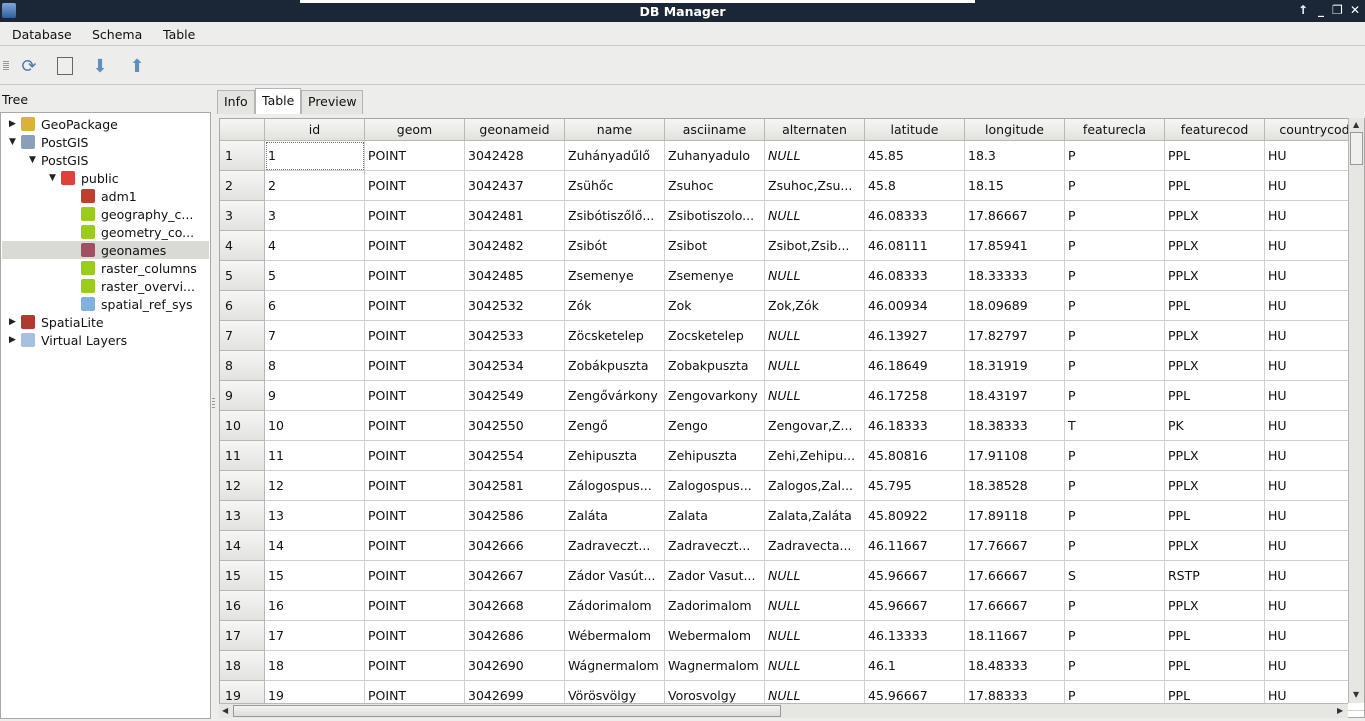 This screenshot has width=1365, height=721. I want to click on table-cell: 45.8, so click(915, 186).